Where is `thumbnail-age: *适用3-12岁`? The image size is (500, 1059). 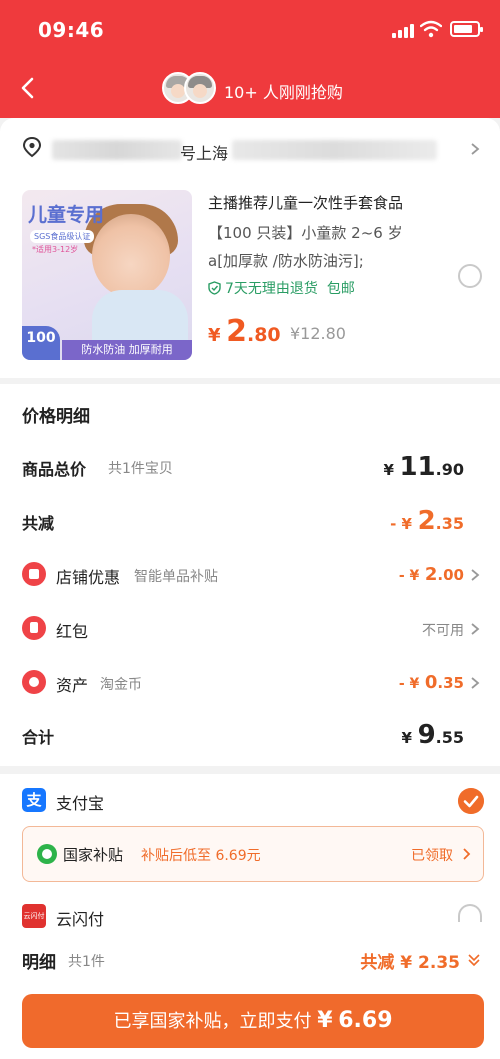 thumbnail-age: *适用3-12岁 is located at coordinates (55, 249).